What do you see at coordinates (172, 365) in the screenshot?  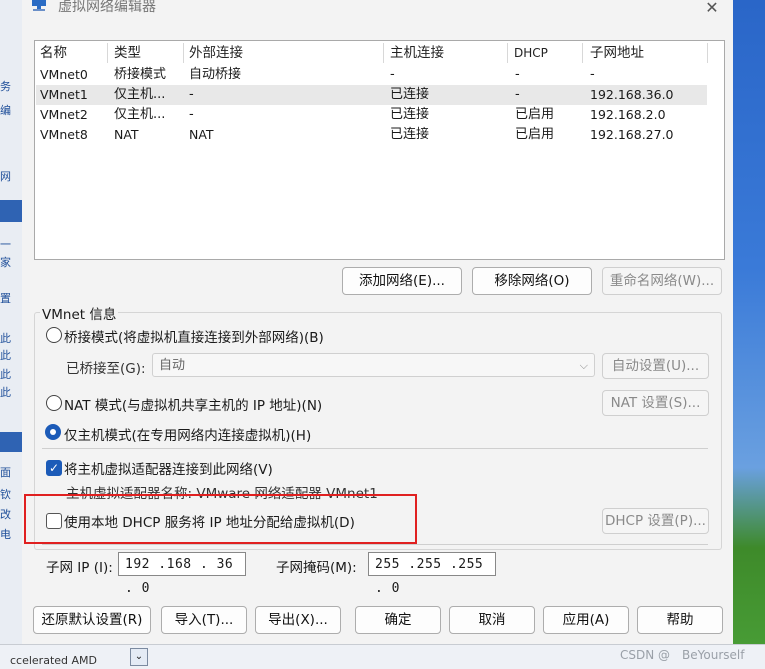 I see `bridged-to-value: 自动` at bounding box center [172, 365].